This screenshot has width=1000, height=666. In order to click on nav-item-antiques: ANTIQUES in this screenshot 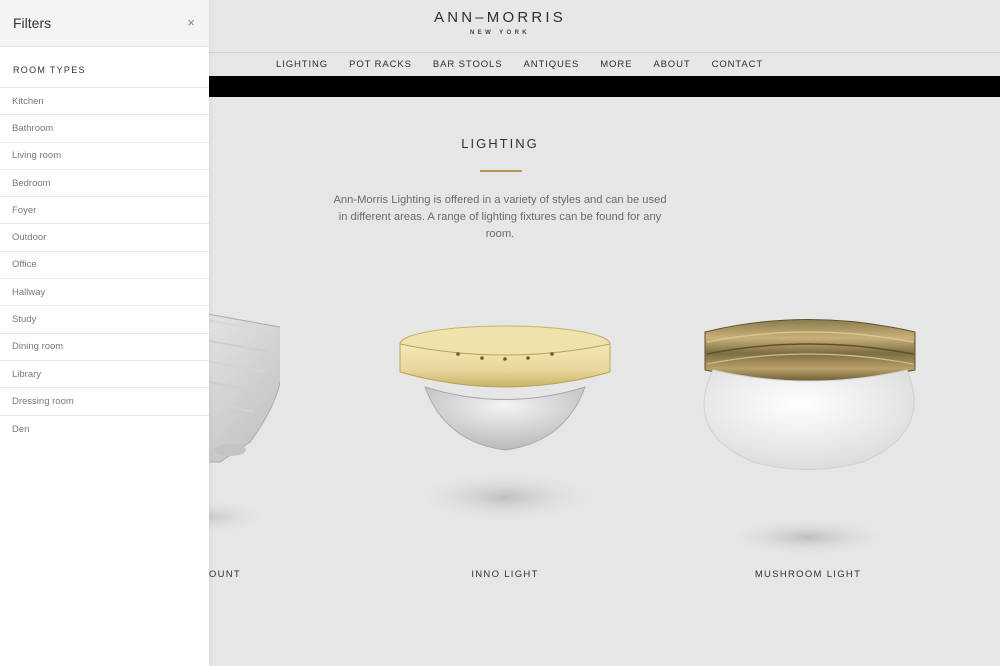, I will do `click(551, 64)`.